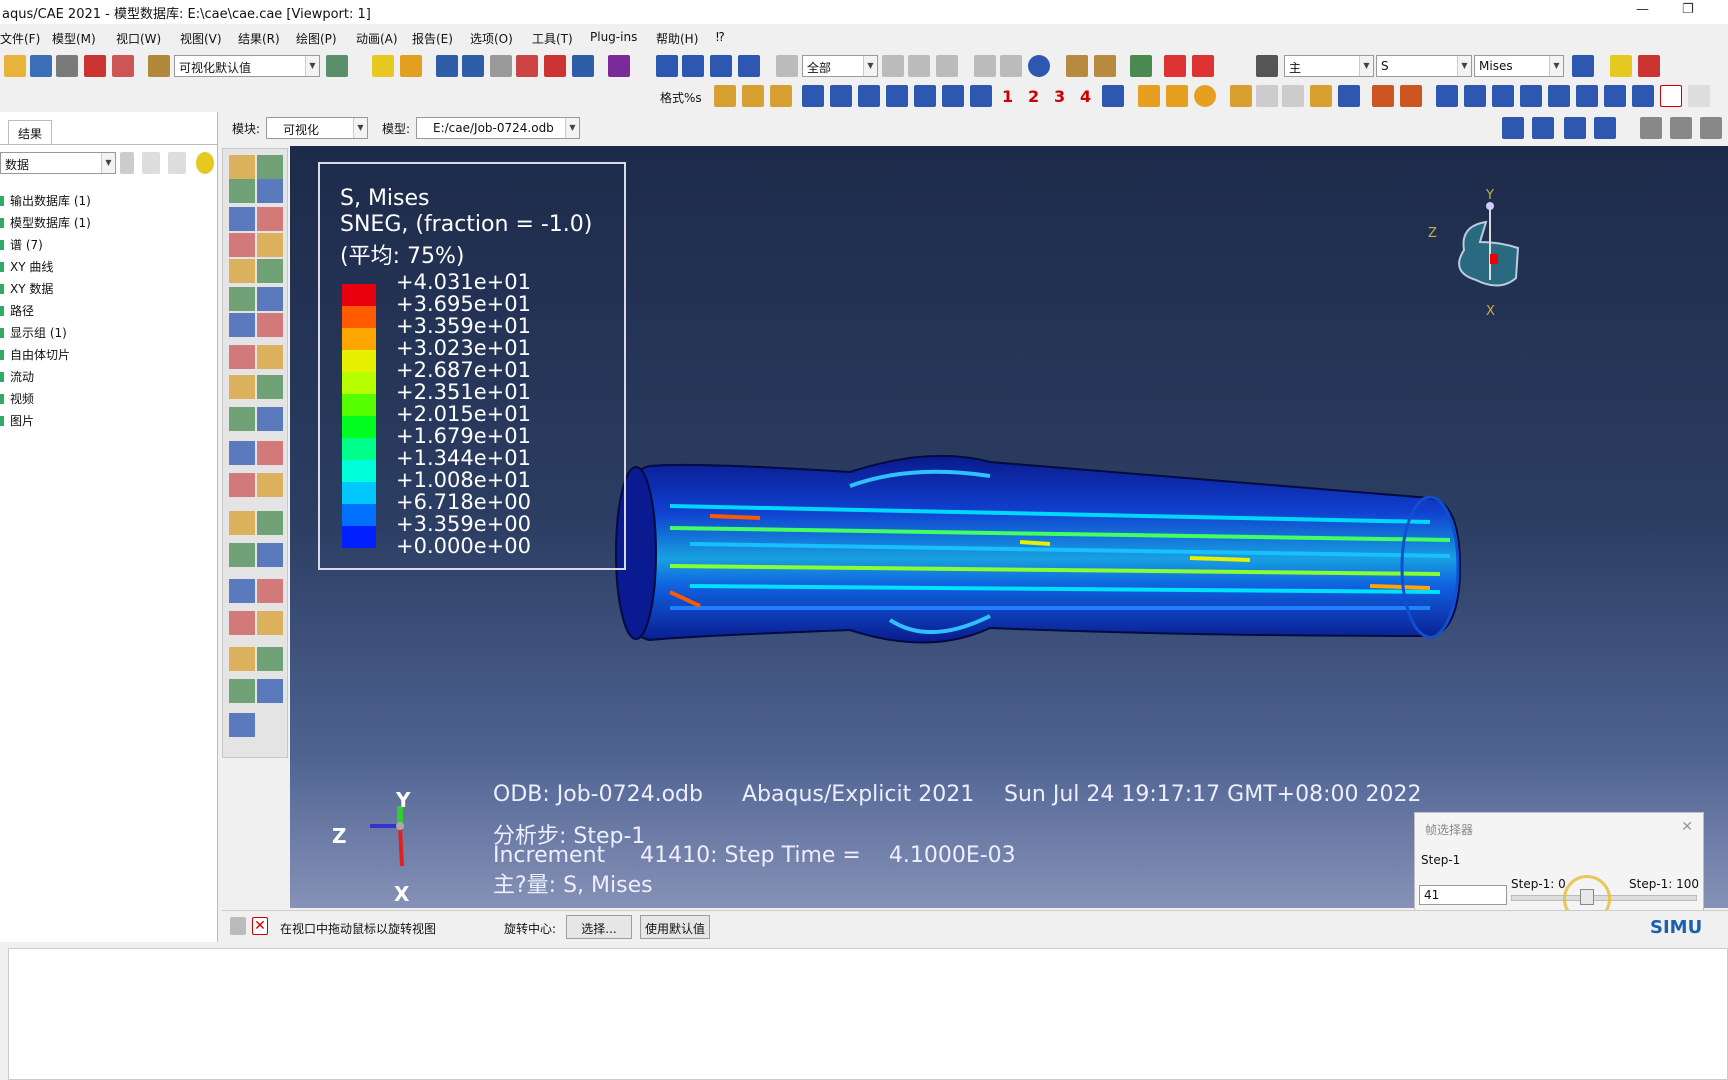 The height and width of the screenshot is (1080, 1728). Describe the element at coordinates (1559, 96) in the screenshot. I see `camera-icon` at that location.